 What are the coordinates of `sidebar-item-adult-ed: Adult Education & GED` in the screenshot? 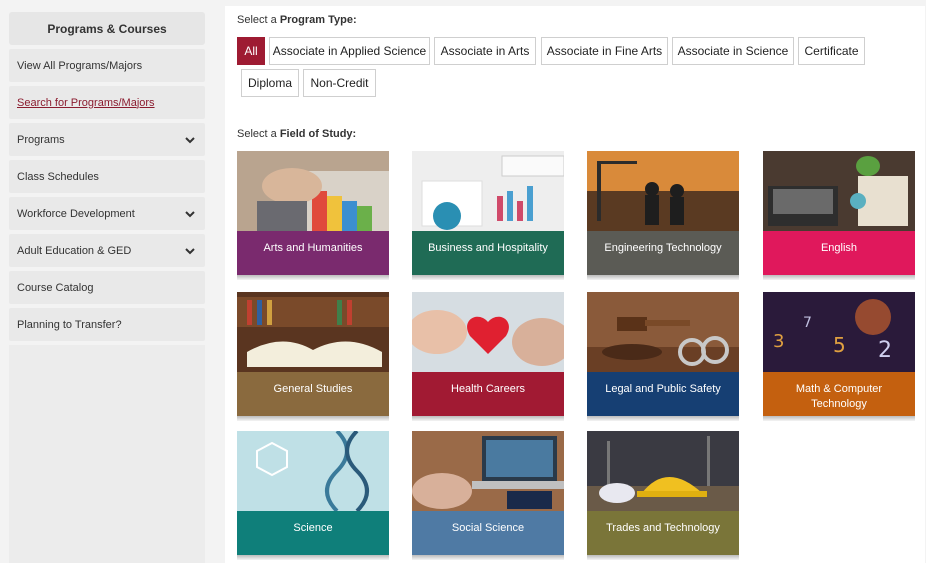 It's located at (107, 250).